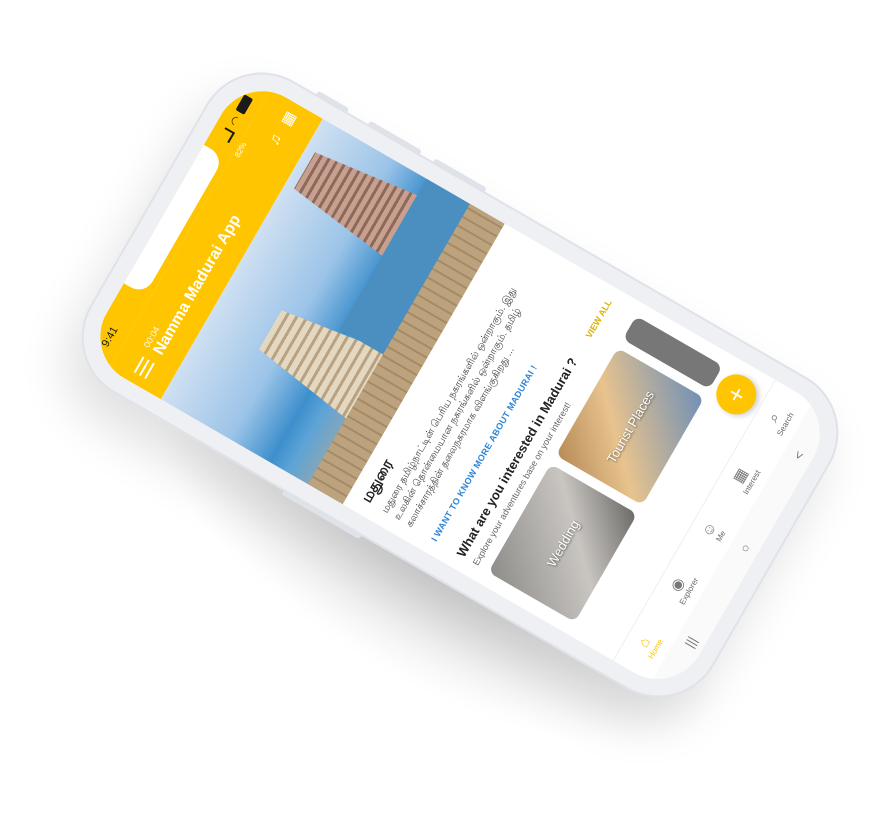 The width and height of the screenshot is (880, 823). I want to click on recent-apps-icon: |||, so click(690, 642).